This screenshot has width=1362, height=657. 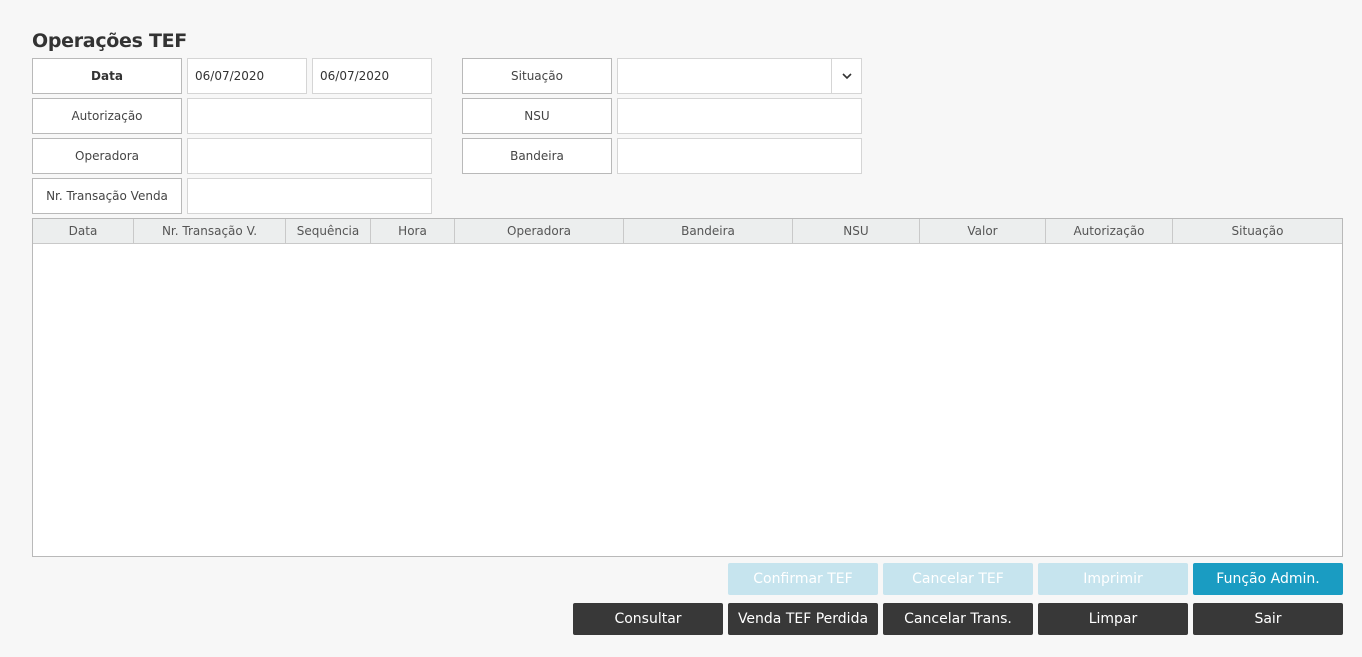 I want to click on cancelar-tef-button: Cancelar TEF, so click(x=958, y=579).